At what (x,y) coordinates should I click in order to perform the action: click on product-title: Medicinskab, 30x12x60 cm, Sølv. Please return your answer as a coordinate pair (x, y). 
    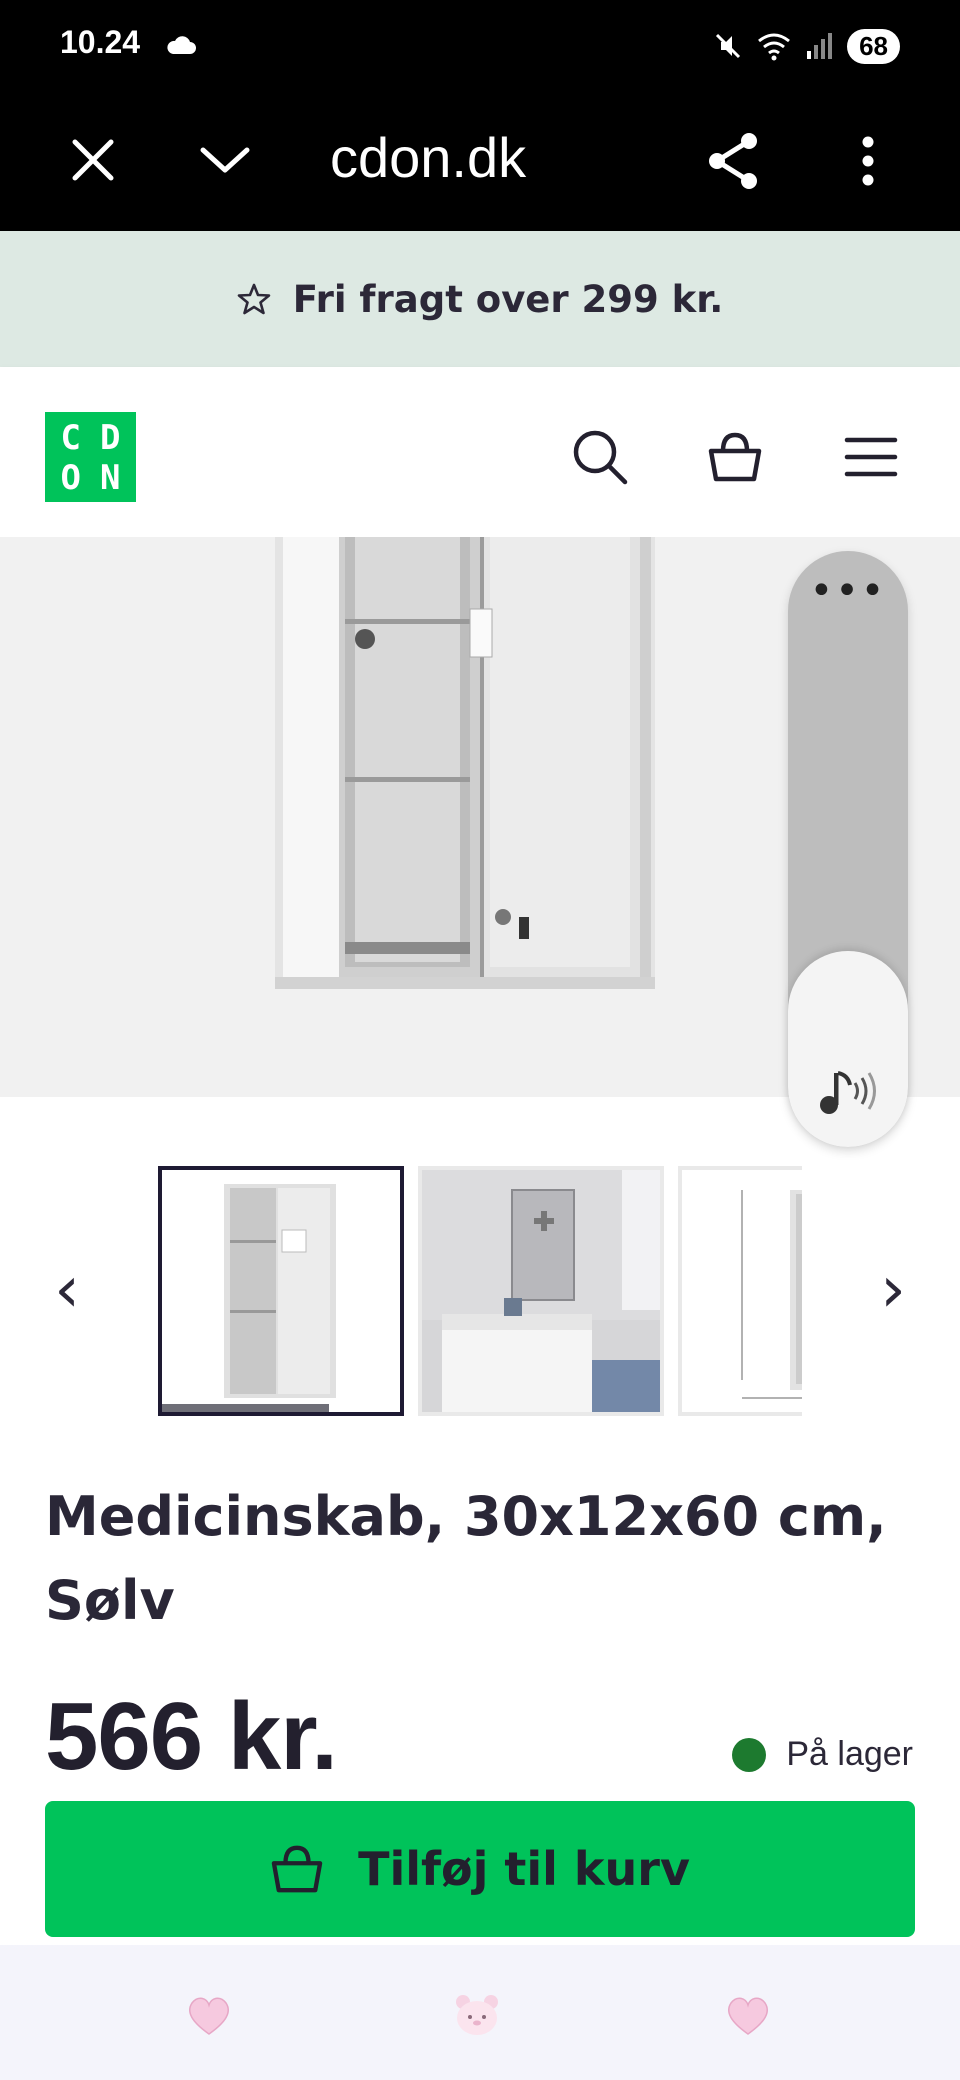
    Looking at the image, I should click on (466, 1558).